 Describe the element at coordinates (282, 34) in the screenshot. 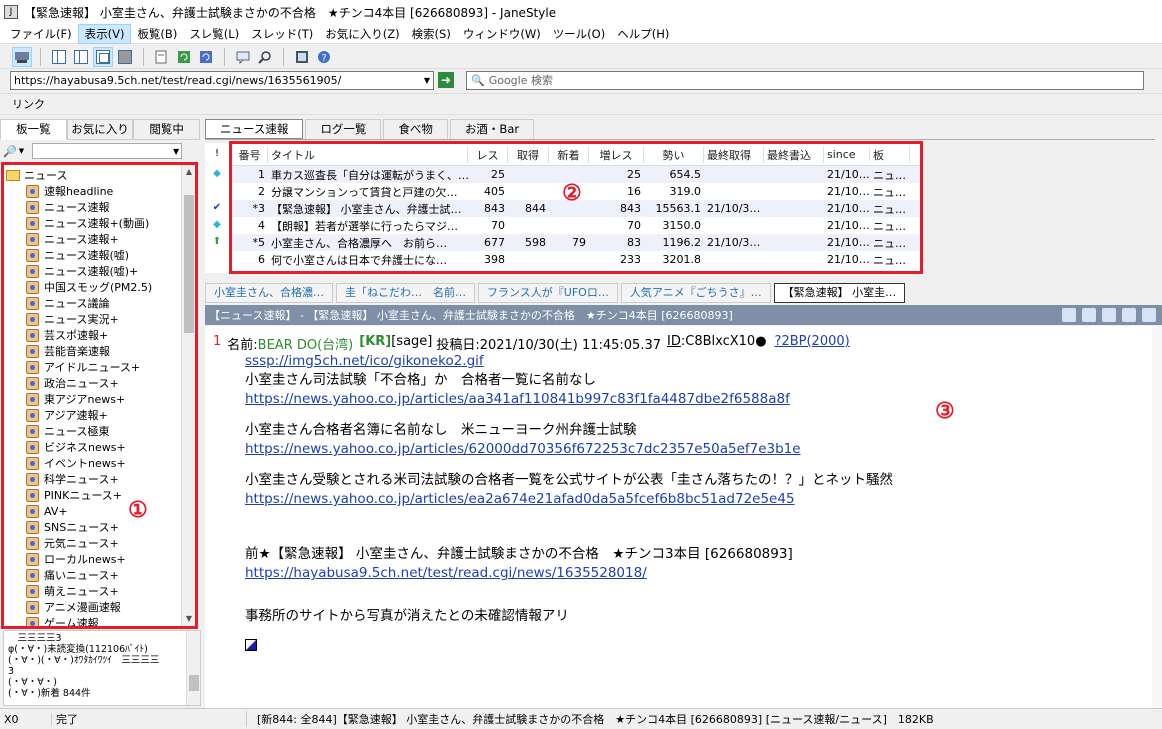

I see `menu-thread: スレッド(T)` at that location.